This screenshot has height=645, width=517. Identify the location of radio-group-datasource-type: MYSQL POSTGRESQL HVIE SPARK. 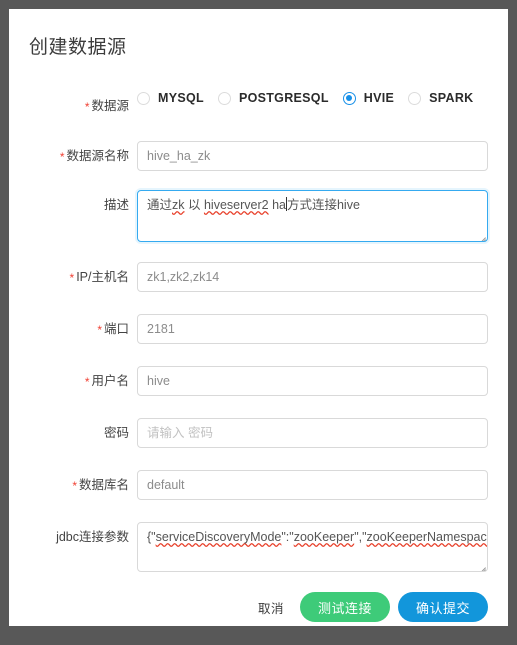
(312, 98).